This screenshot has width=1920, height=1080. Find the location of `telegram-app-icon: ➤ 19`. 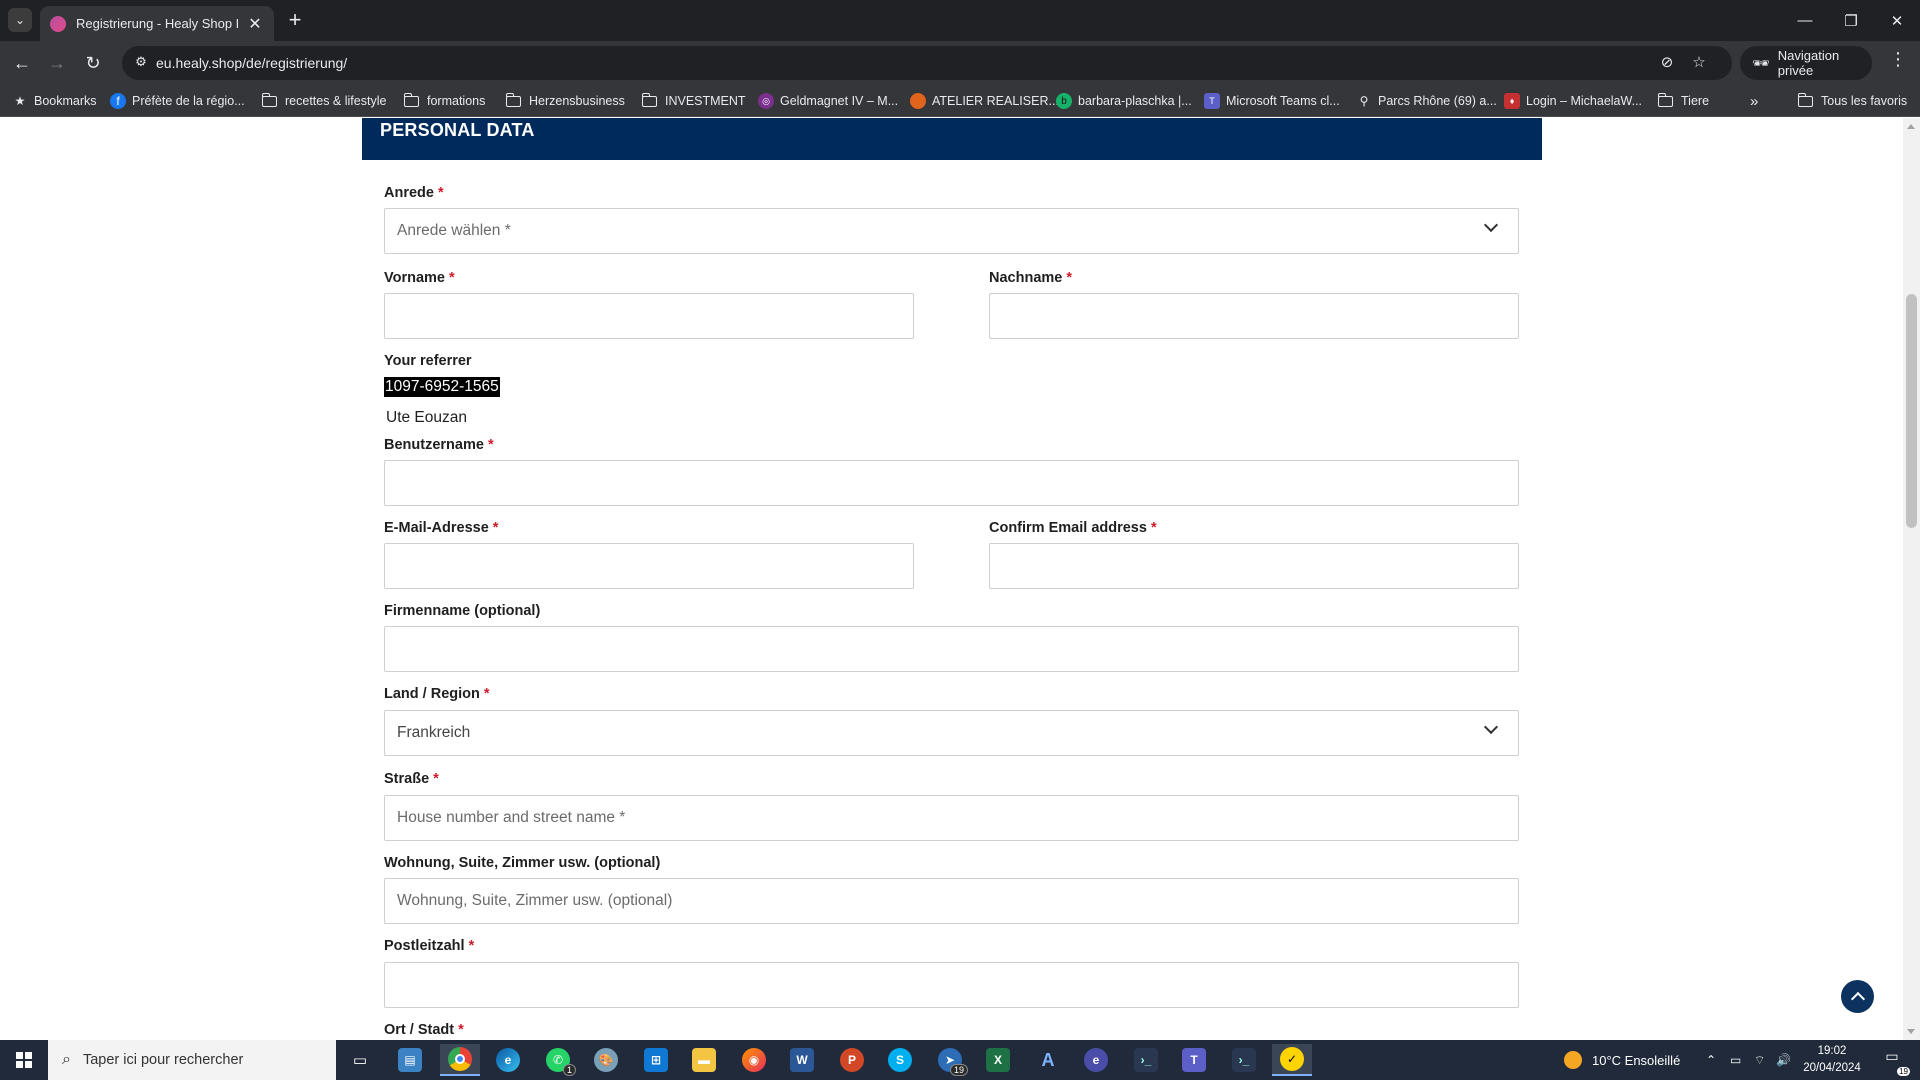

telegram-app-icon: ➤ 19 is located at coordinates (950, 1060).